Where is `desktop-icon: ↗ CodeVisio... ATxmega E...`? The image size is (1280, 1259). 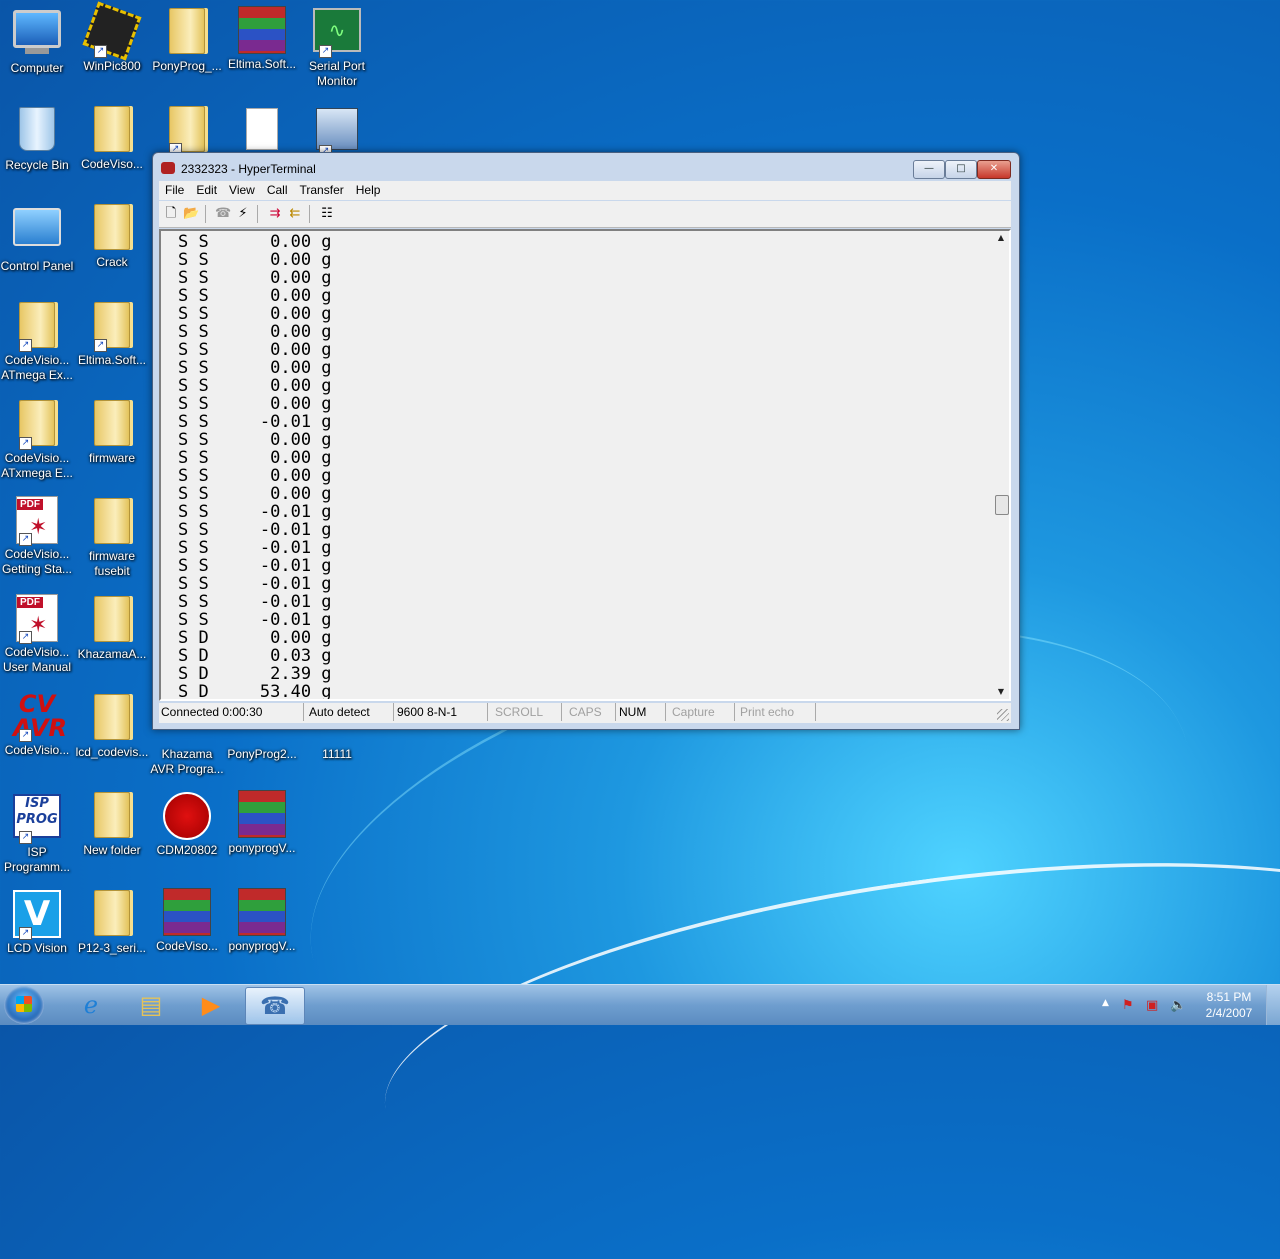 desktop-icon: ↗ CodeVisio... ATxmega E... is located at coordinates (37, 439).